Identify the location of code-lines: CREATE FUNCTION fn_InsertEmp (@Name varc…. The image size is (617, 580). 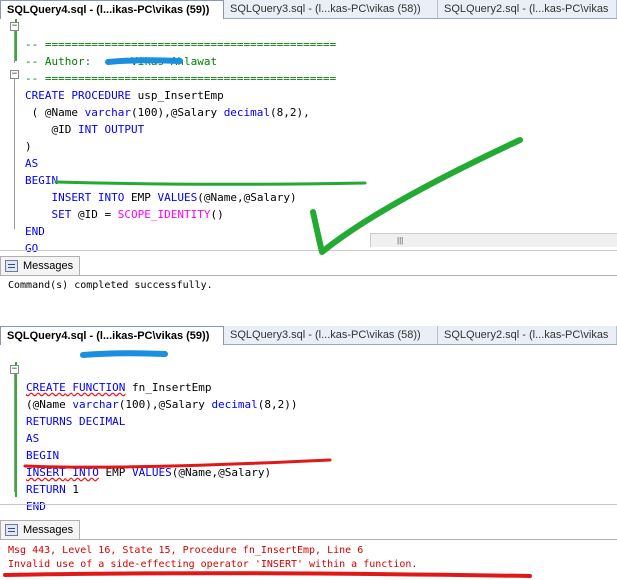
(162, 438).